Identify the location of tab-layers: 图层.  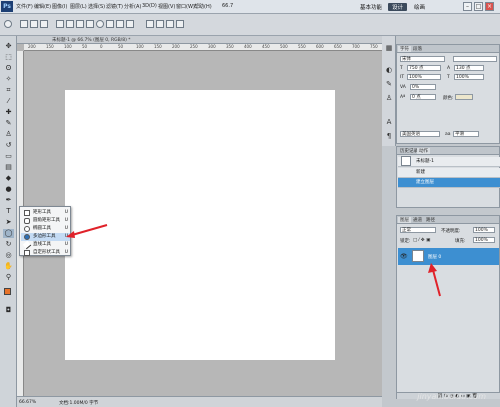
(404, 220).